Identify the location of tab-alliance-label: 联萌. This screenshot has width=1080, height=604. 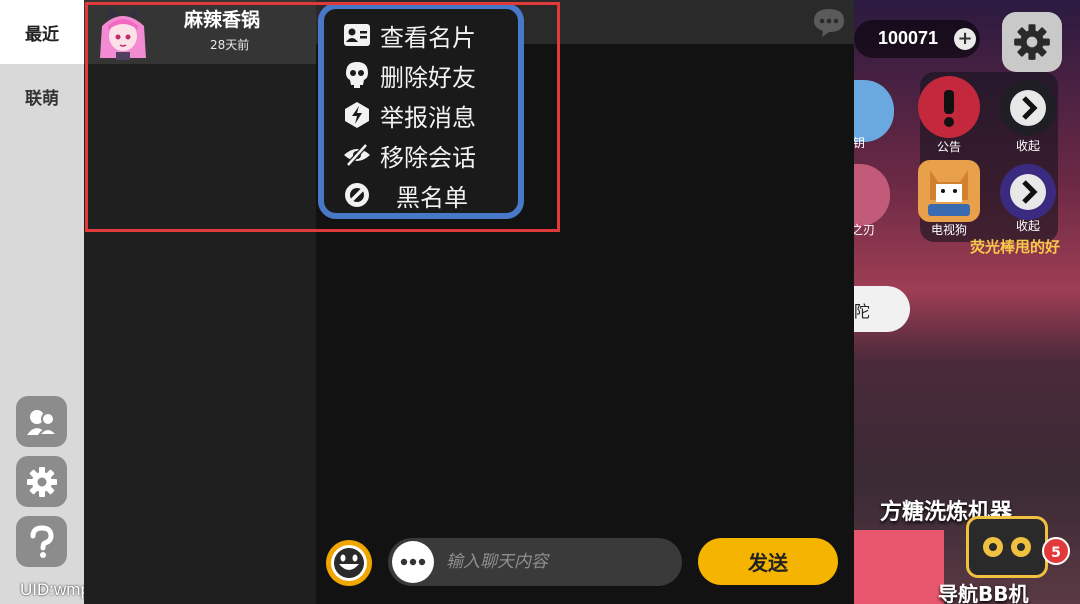
(42, 98).